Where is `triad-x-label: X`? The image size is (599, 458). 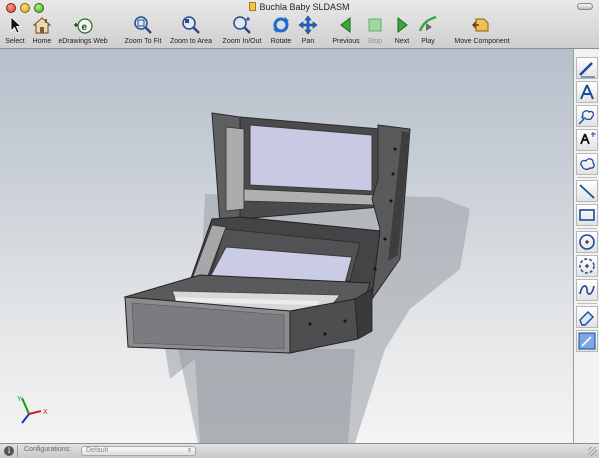
triad-x-label: X is located at coordinates (45, 412).